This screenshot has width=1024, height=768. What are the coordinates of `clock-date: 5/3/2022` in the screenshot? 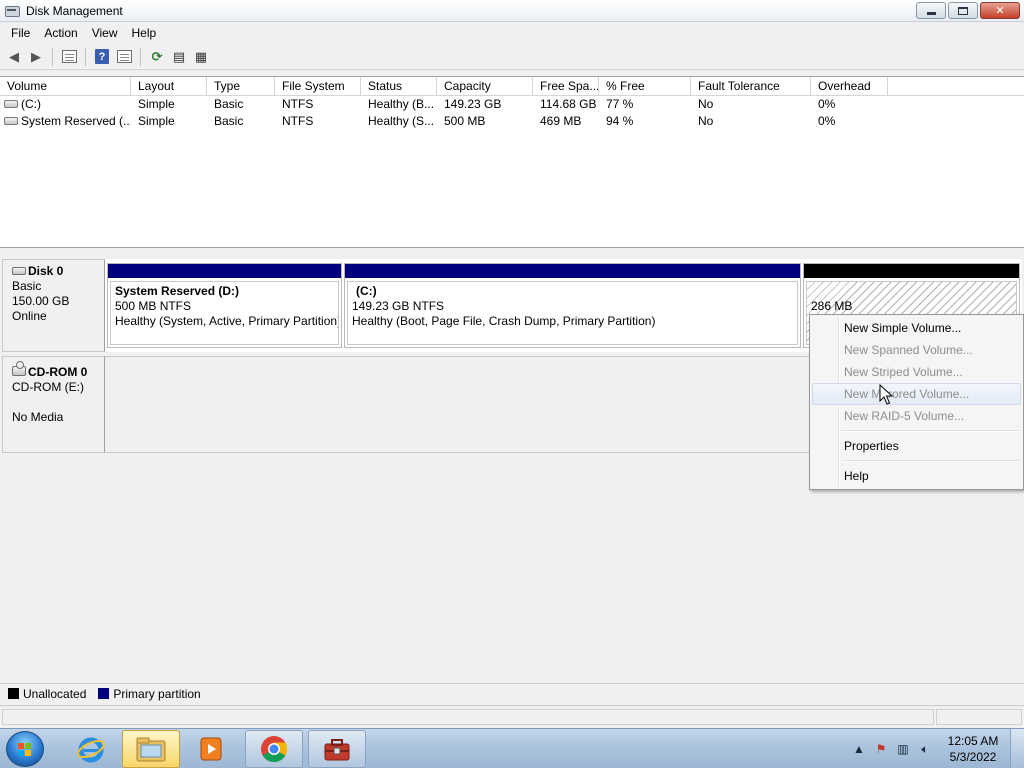 It's located at (973, 757).